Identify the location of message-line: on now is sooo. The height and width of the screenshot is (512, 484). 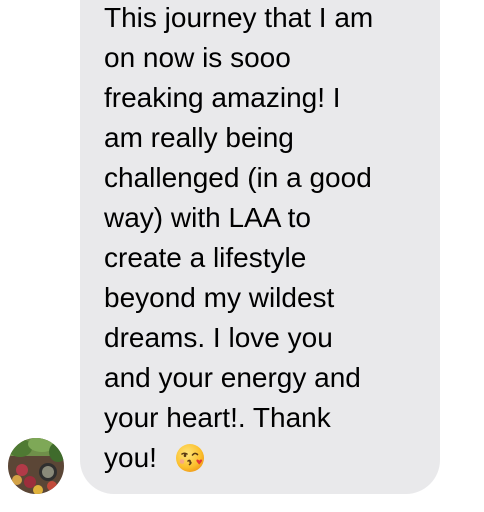
(197, 57).